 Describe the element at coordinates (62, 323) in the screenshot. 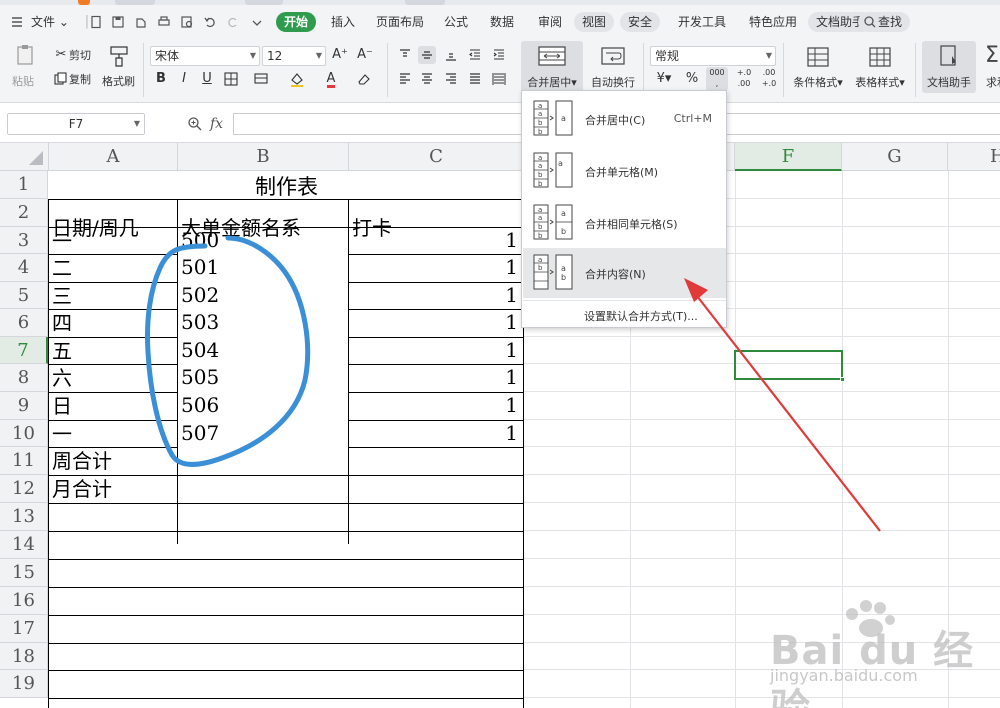

I see `cell-a6: 四` at that location.